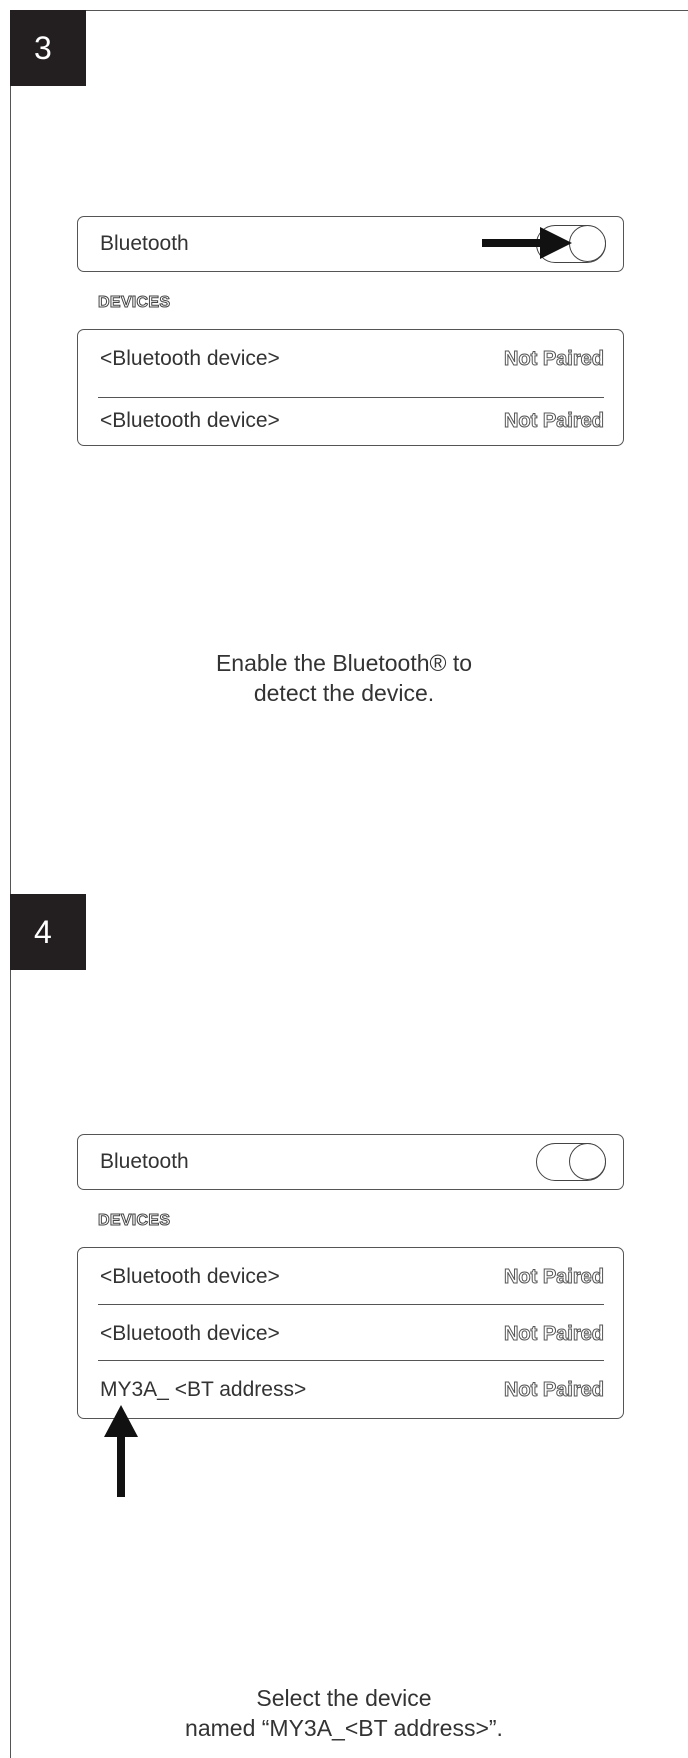 This screenshot has height=1758, width=688. I want to click on arrow-up-icon, so click(121, 1451).